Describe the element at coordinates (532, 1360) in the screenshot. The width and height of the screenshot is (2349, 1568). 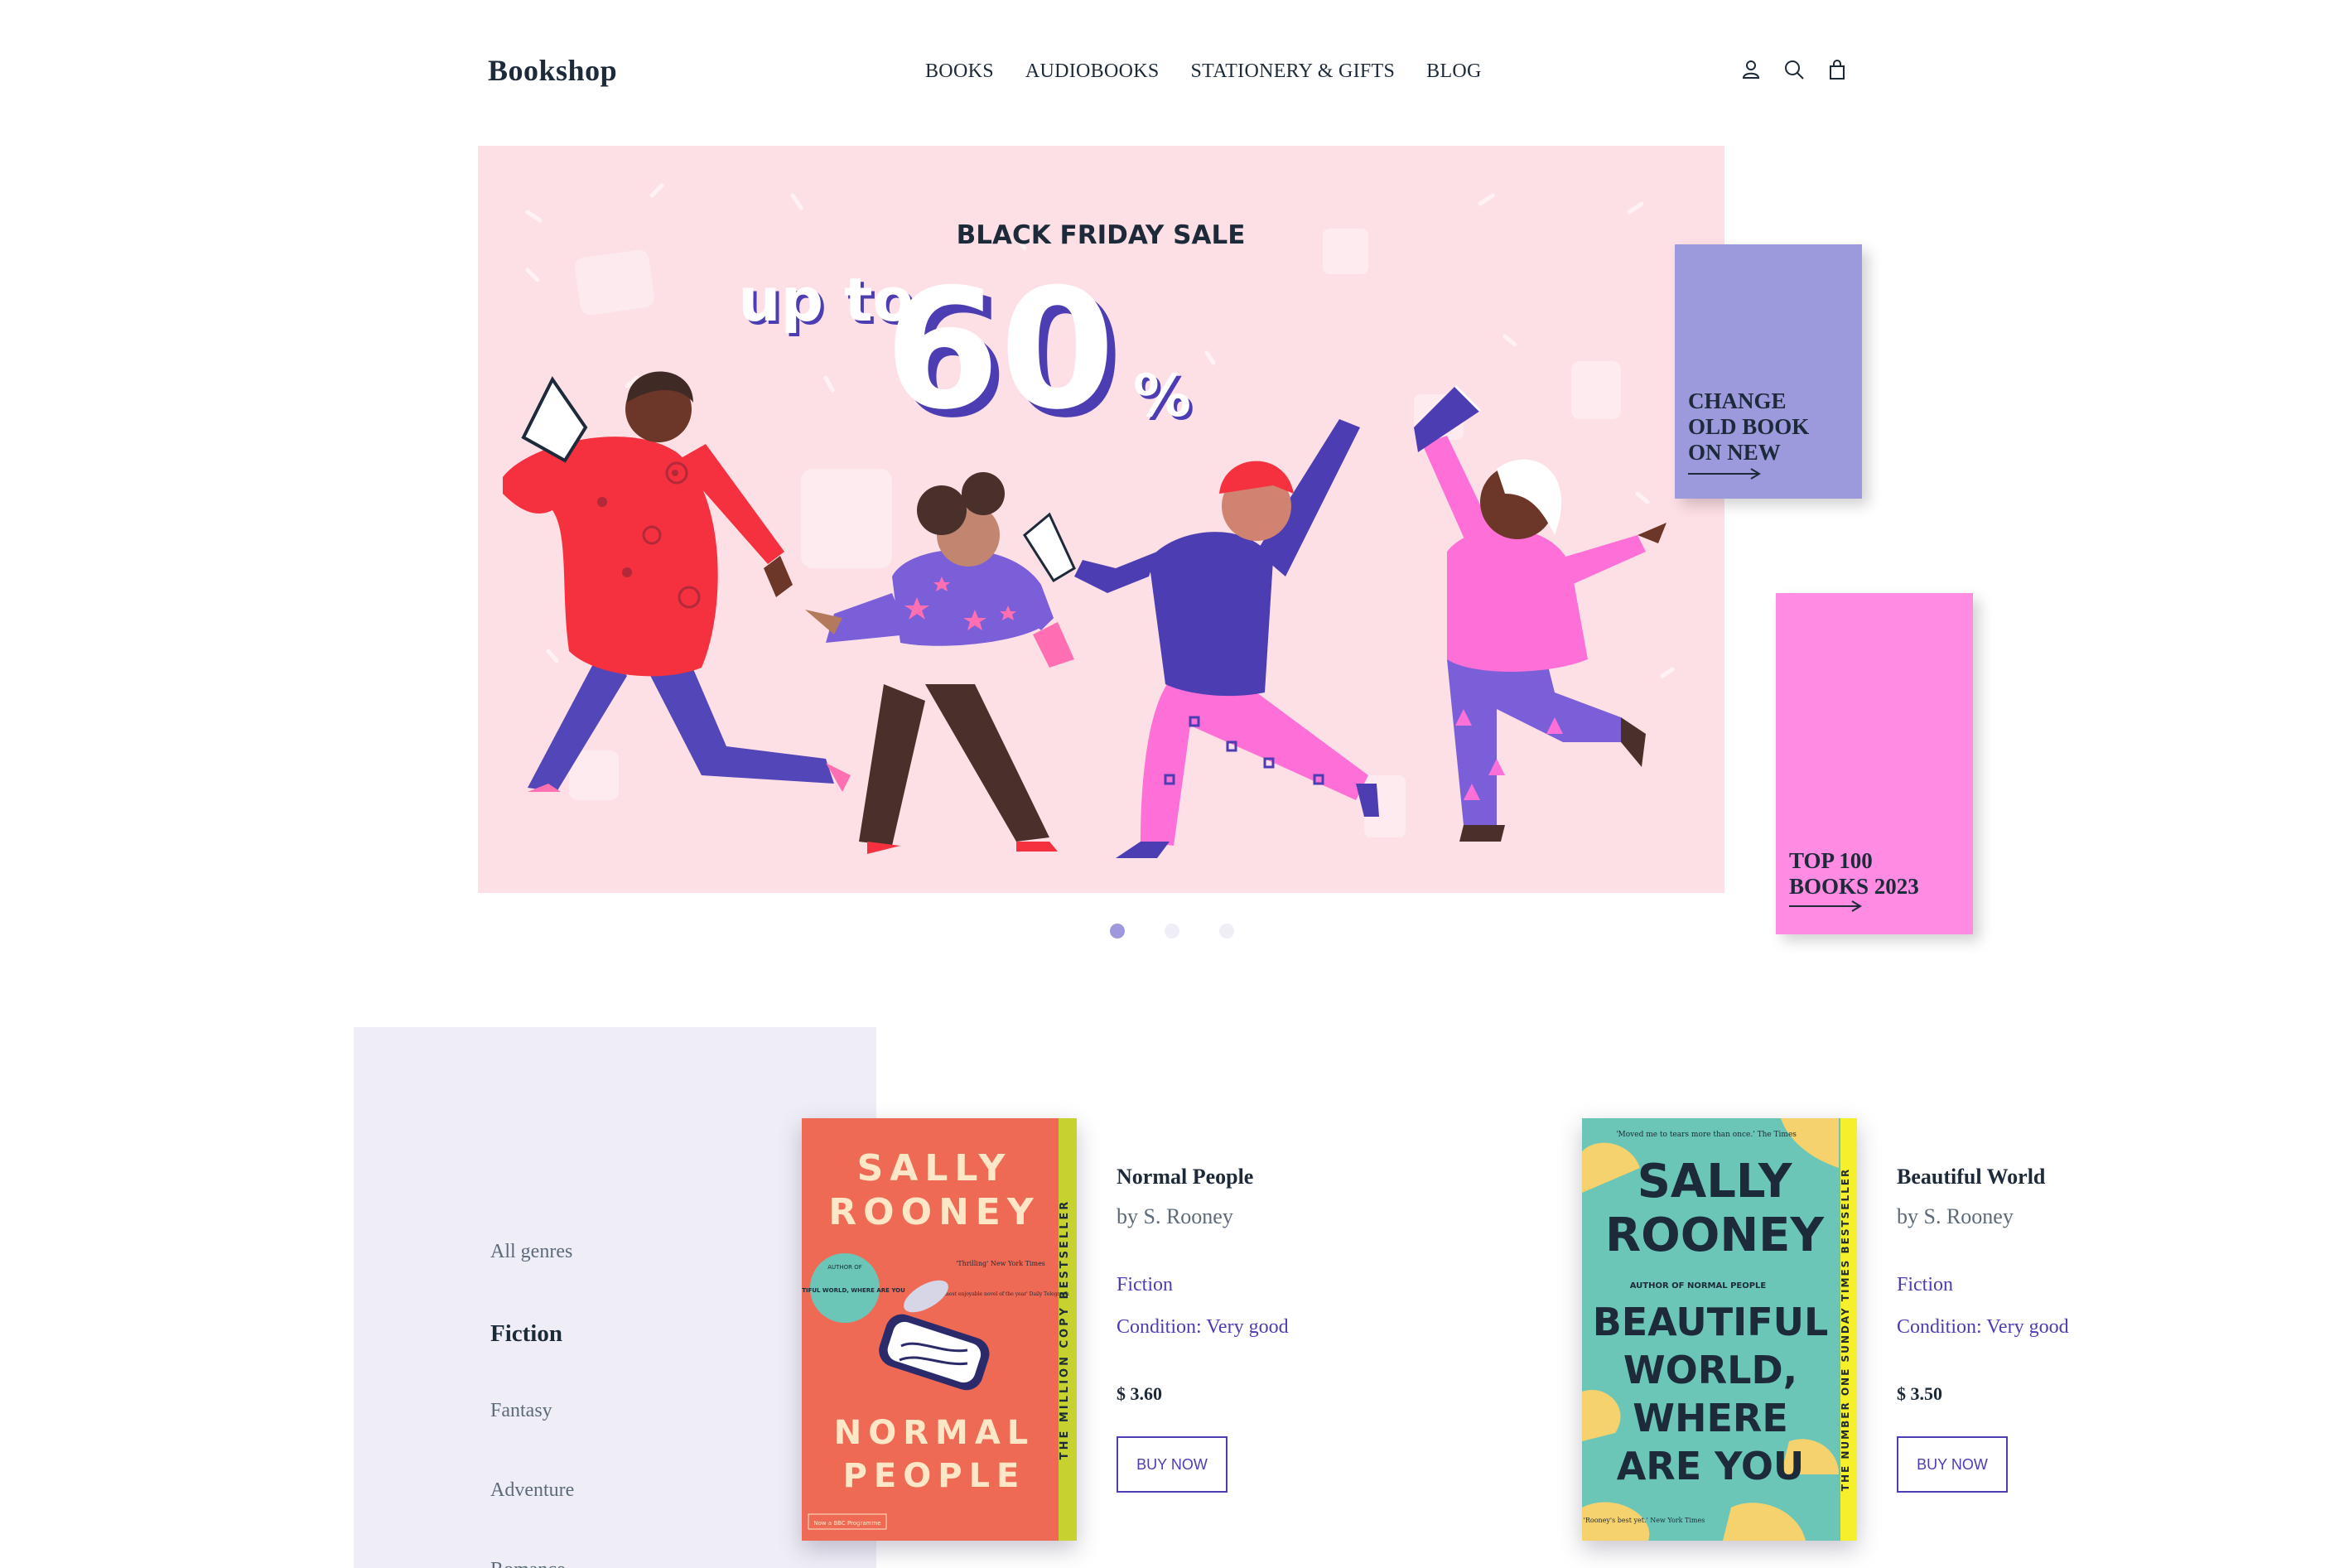
I see `genre-fiction: Fiction` at that location.